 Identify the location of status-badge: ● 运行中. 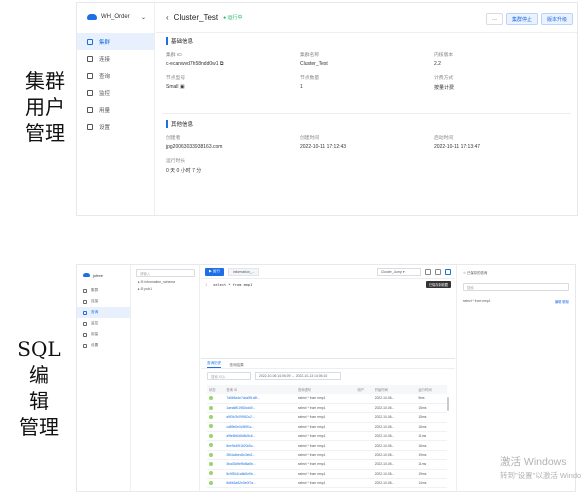
(233, 18).